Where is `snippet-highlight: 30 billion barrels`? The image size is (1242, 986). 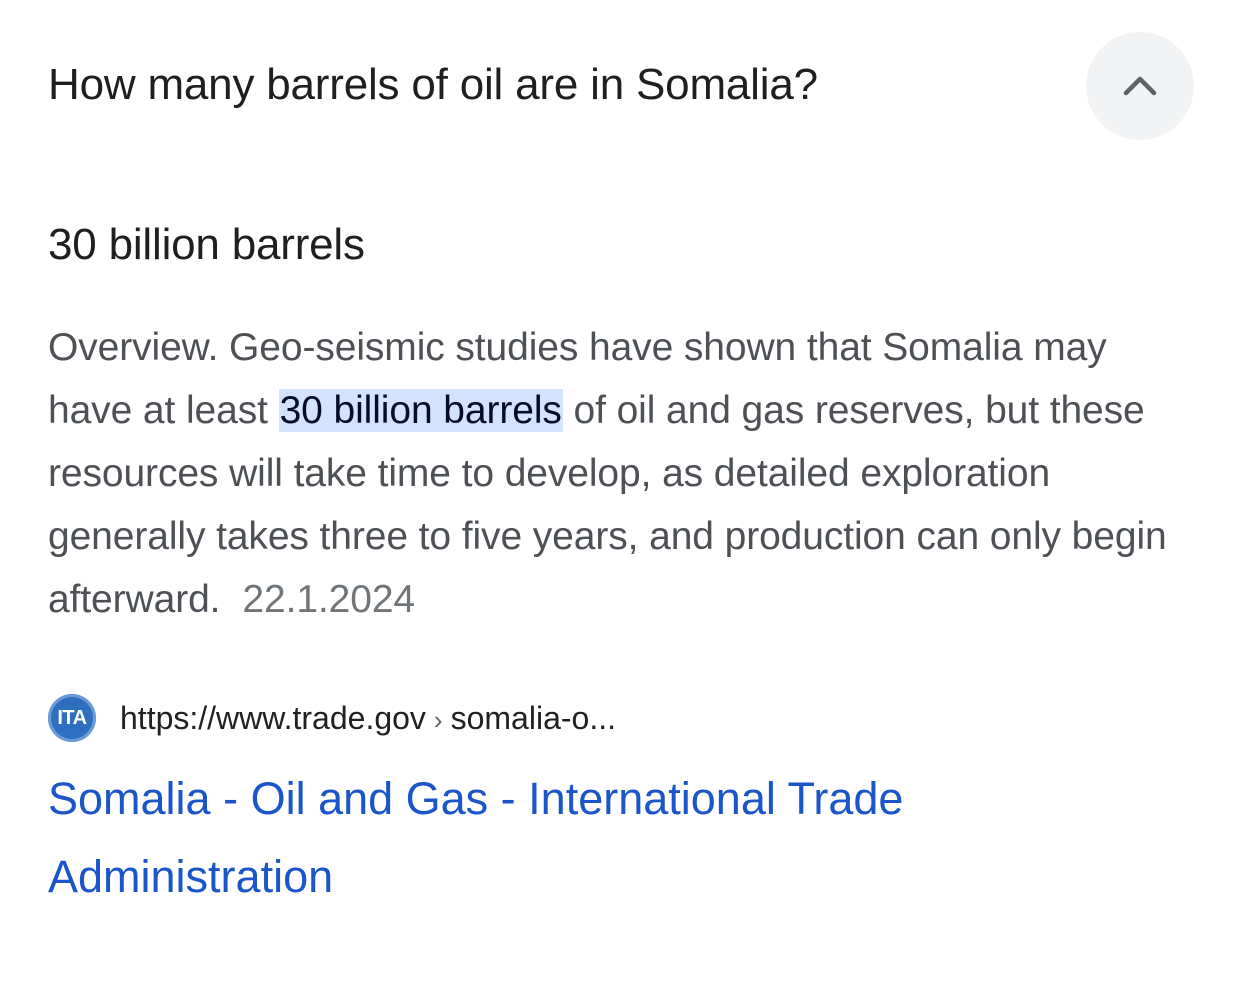
snippet-highlight: 30 billion barrels is located at coordinates (420, 410).